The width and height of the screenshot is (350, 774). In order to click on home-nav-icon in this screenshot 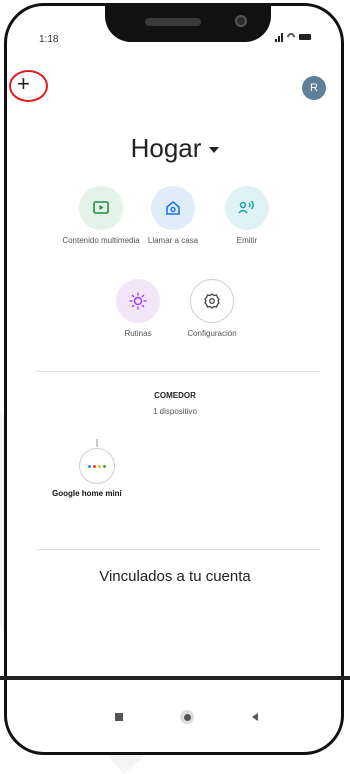, I will do `click(187, 717)`.